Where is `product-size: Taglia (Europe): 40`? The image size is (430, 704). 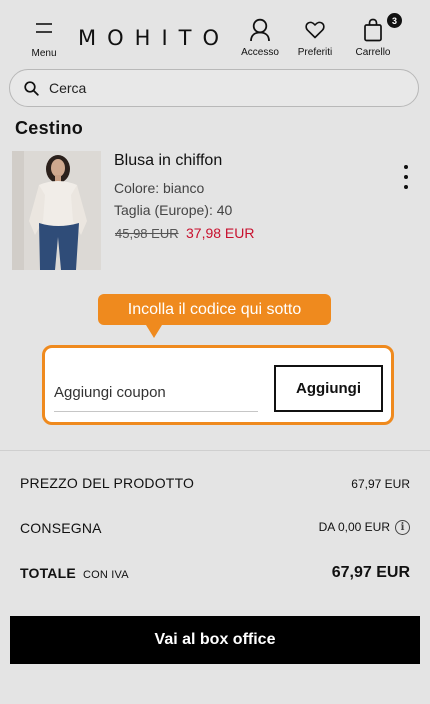 product-size: Taglia (Europe): 40 is located at coordinates (173, 210).